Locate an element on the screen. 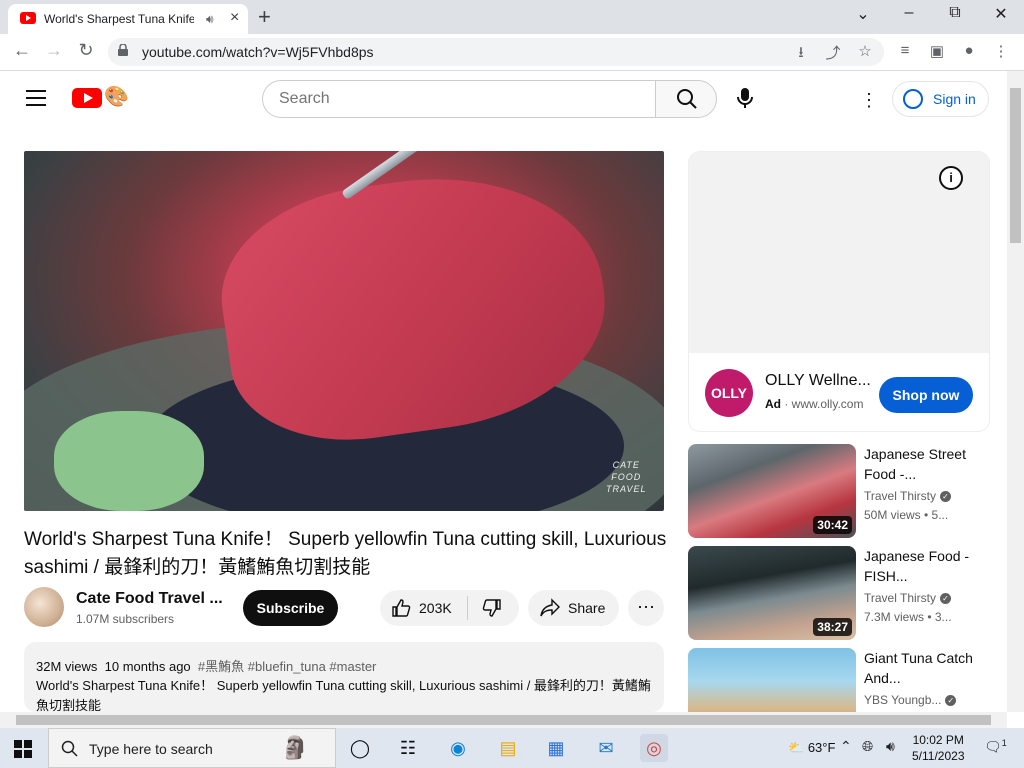  reload-icon: ↻ is located at coordinates (86, 50).